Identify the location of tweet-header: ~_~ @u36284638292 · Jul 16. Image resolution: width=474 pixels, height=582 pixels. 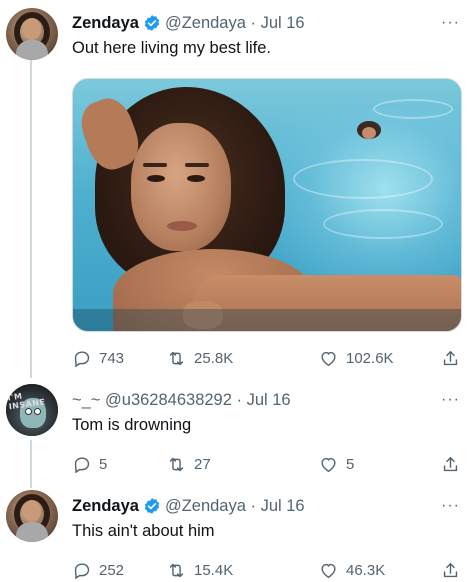
(273, 400).